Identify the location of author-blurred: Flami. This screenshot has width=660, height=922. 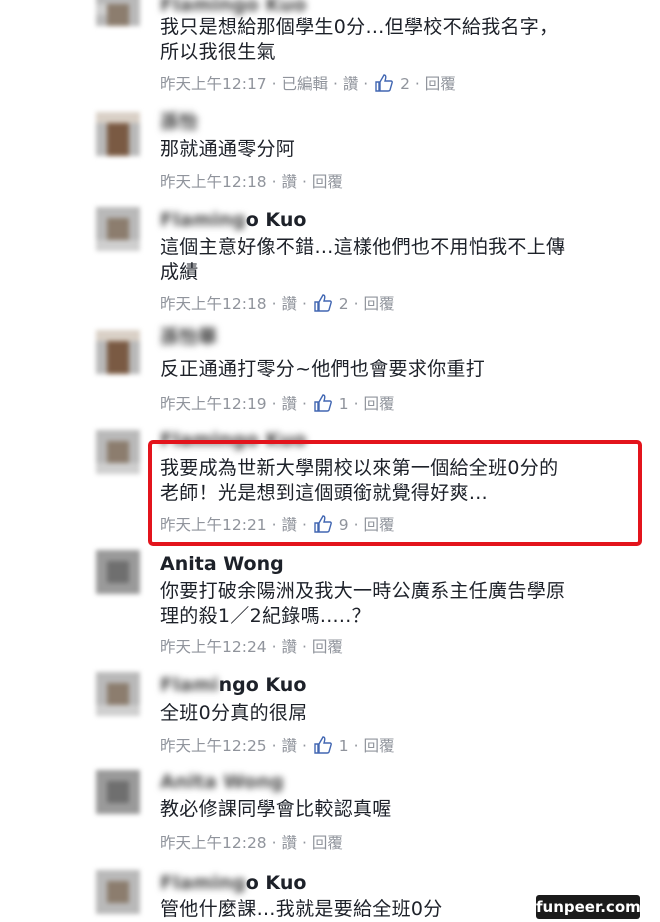
(189, 685).